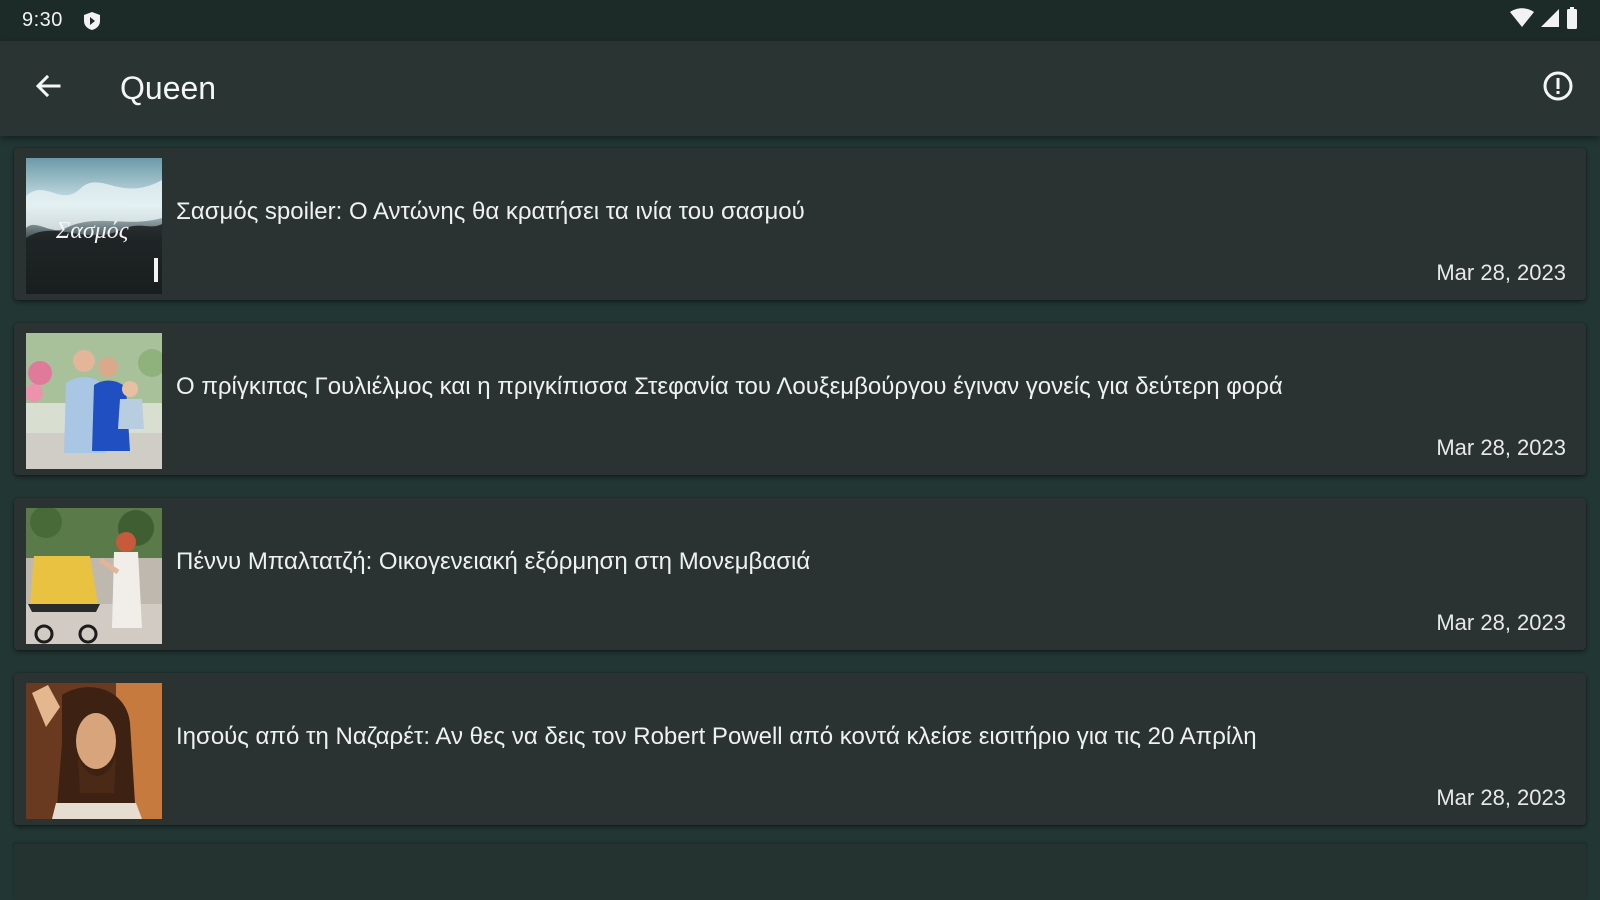  I want to click on battery-icon, so click(1572, 20).